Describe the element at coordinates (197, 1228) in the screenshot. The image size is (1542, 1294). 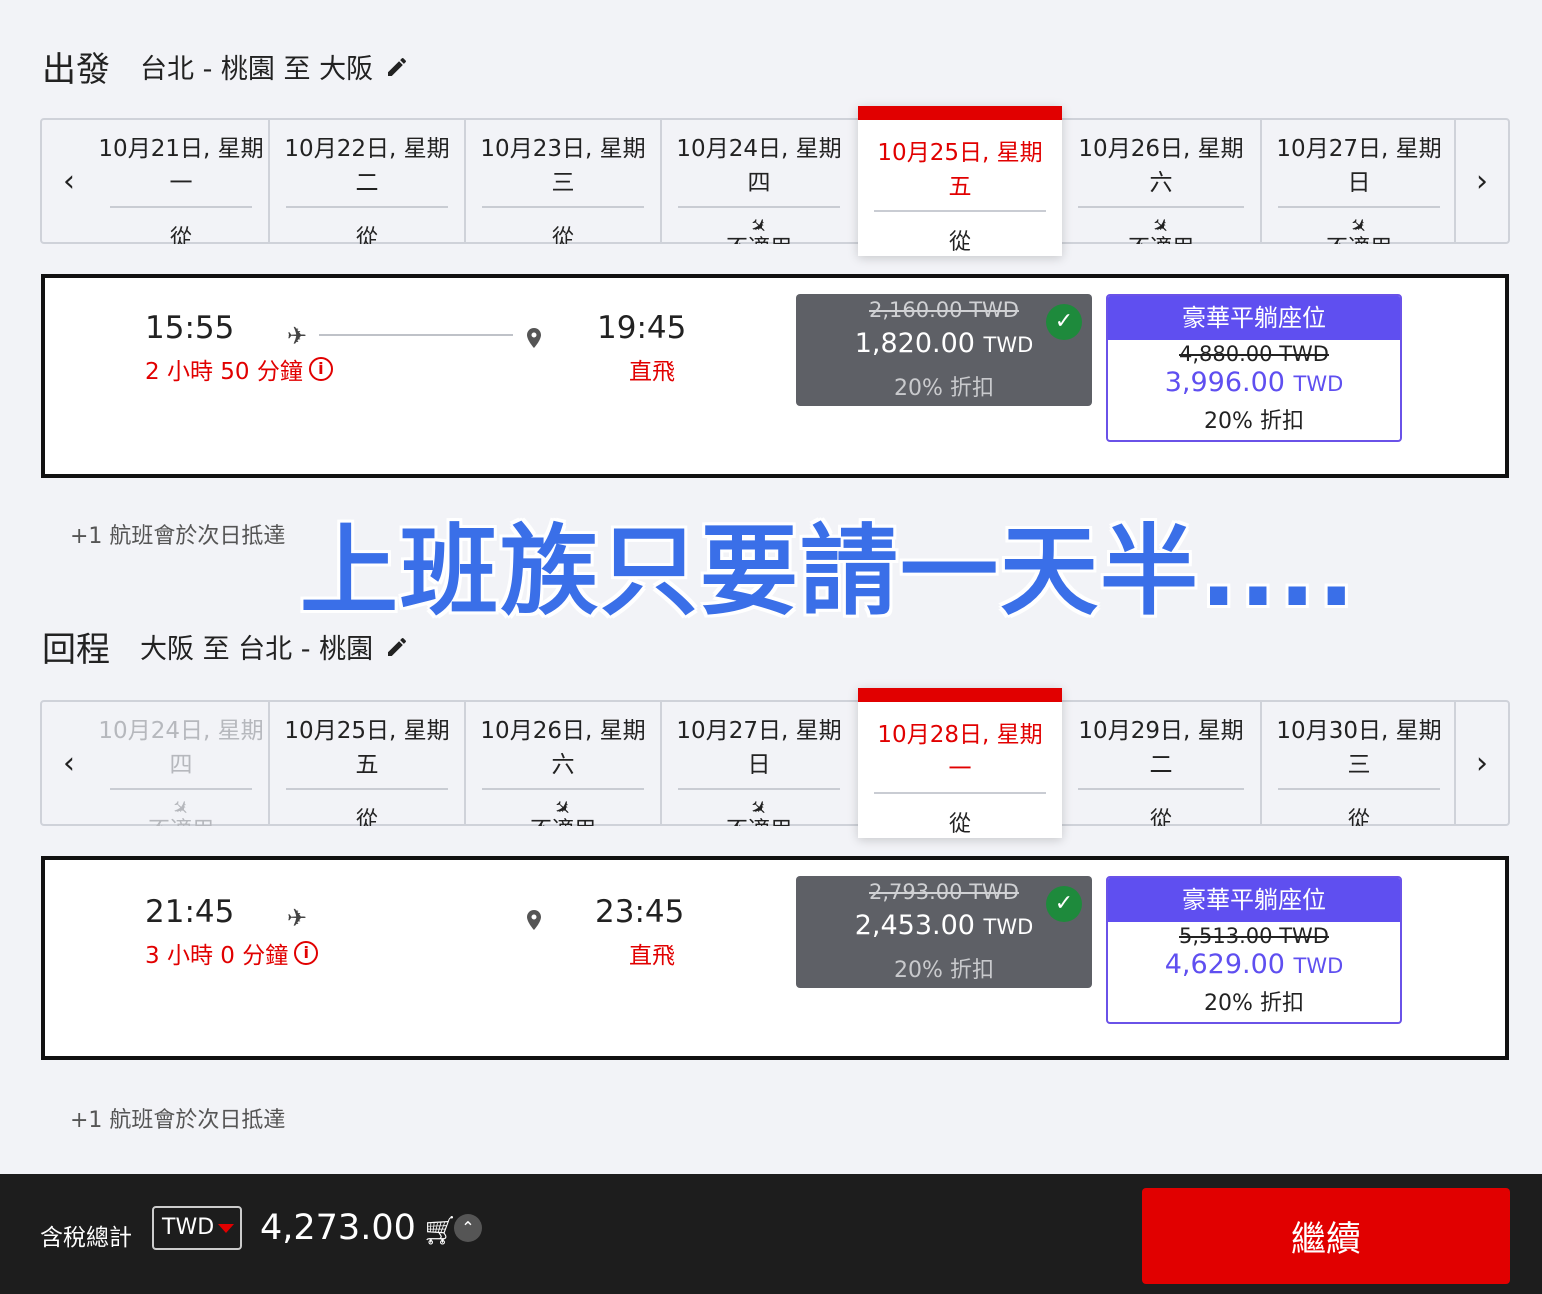
I see `currency-dropdown: TWD` at that location.